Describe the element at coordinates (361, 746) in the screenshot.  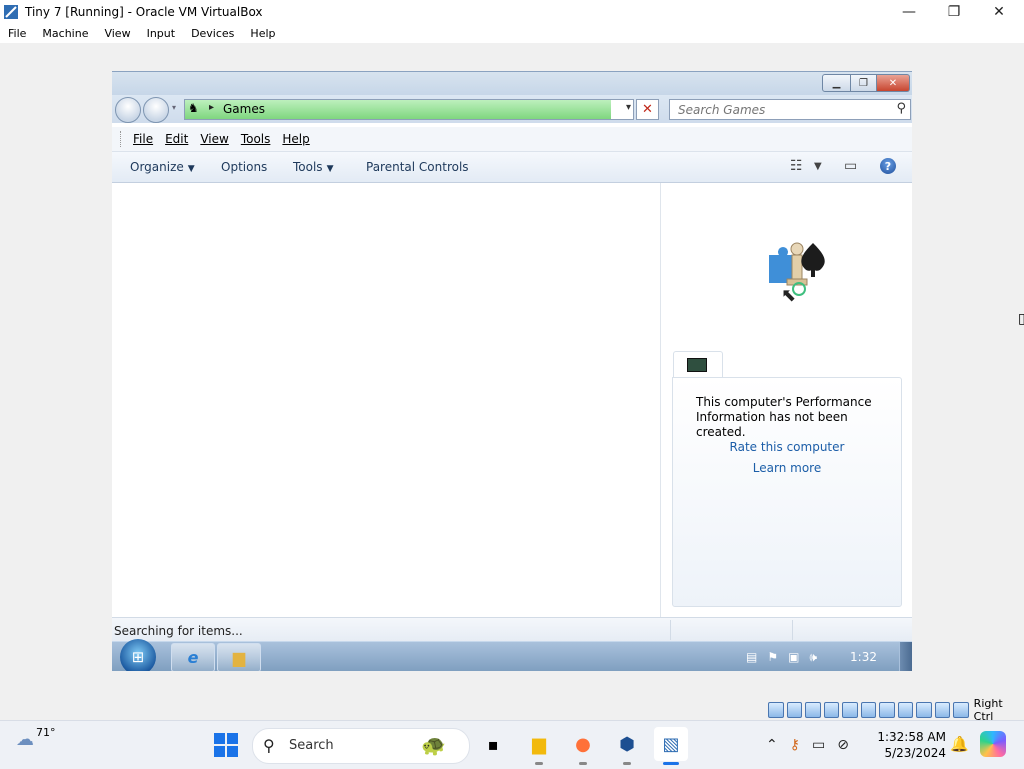
I see `host-search-box: ⚲ Search 🐢` at that location.